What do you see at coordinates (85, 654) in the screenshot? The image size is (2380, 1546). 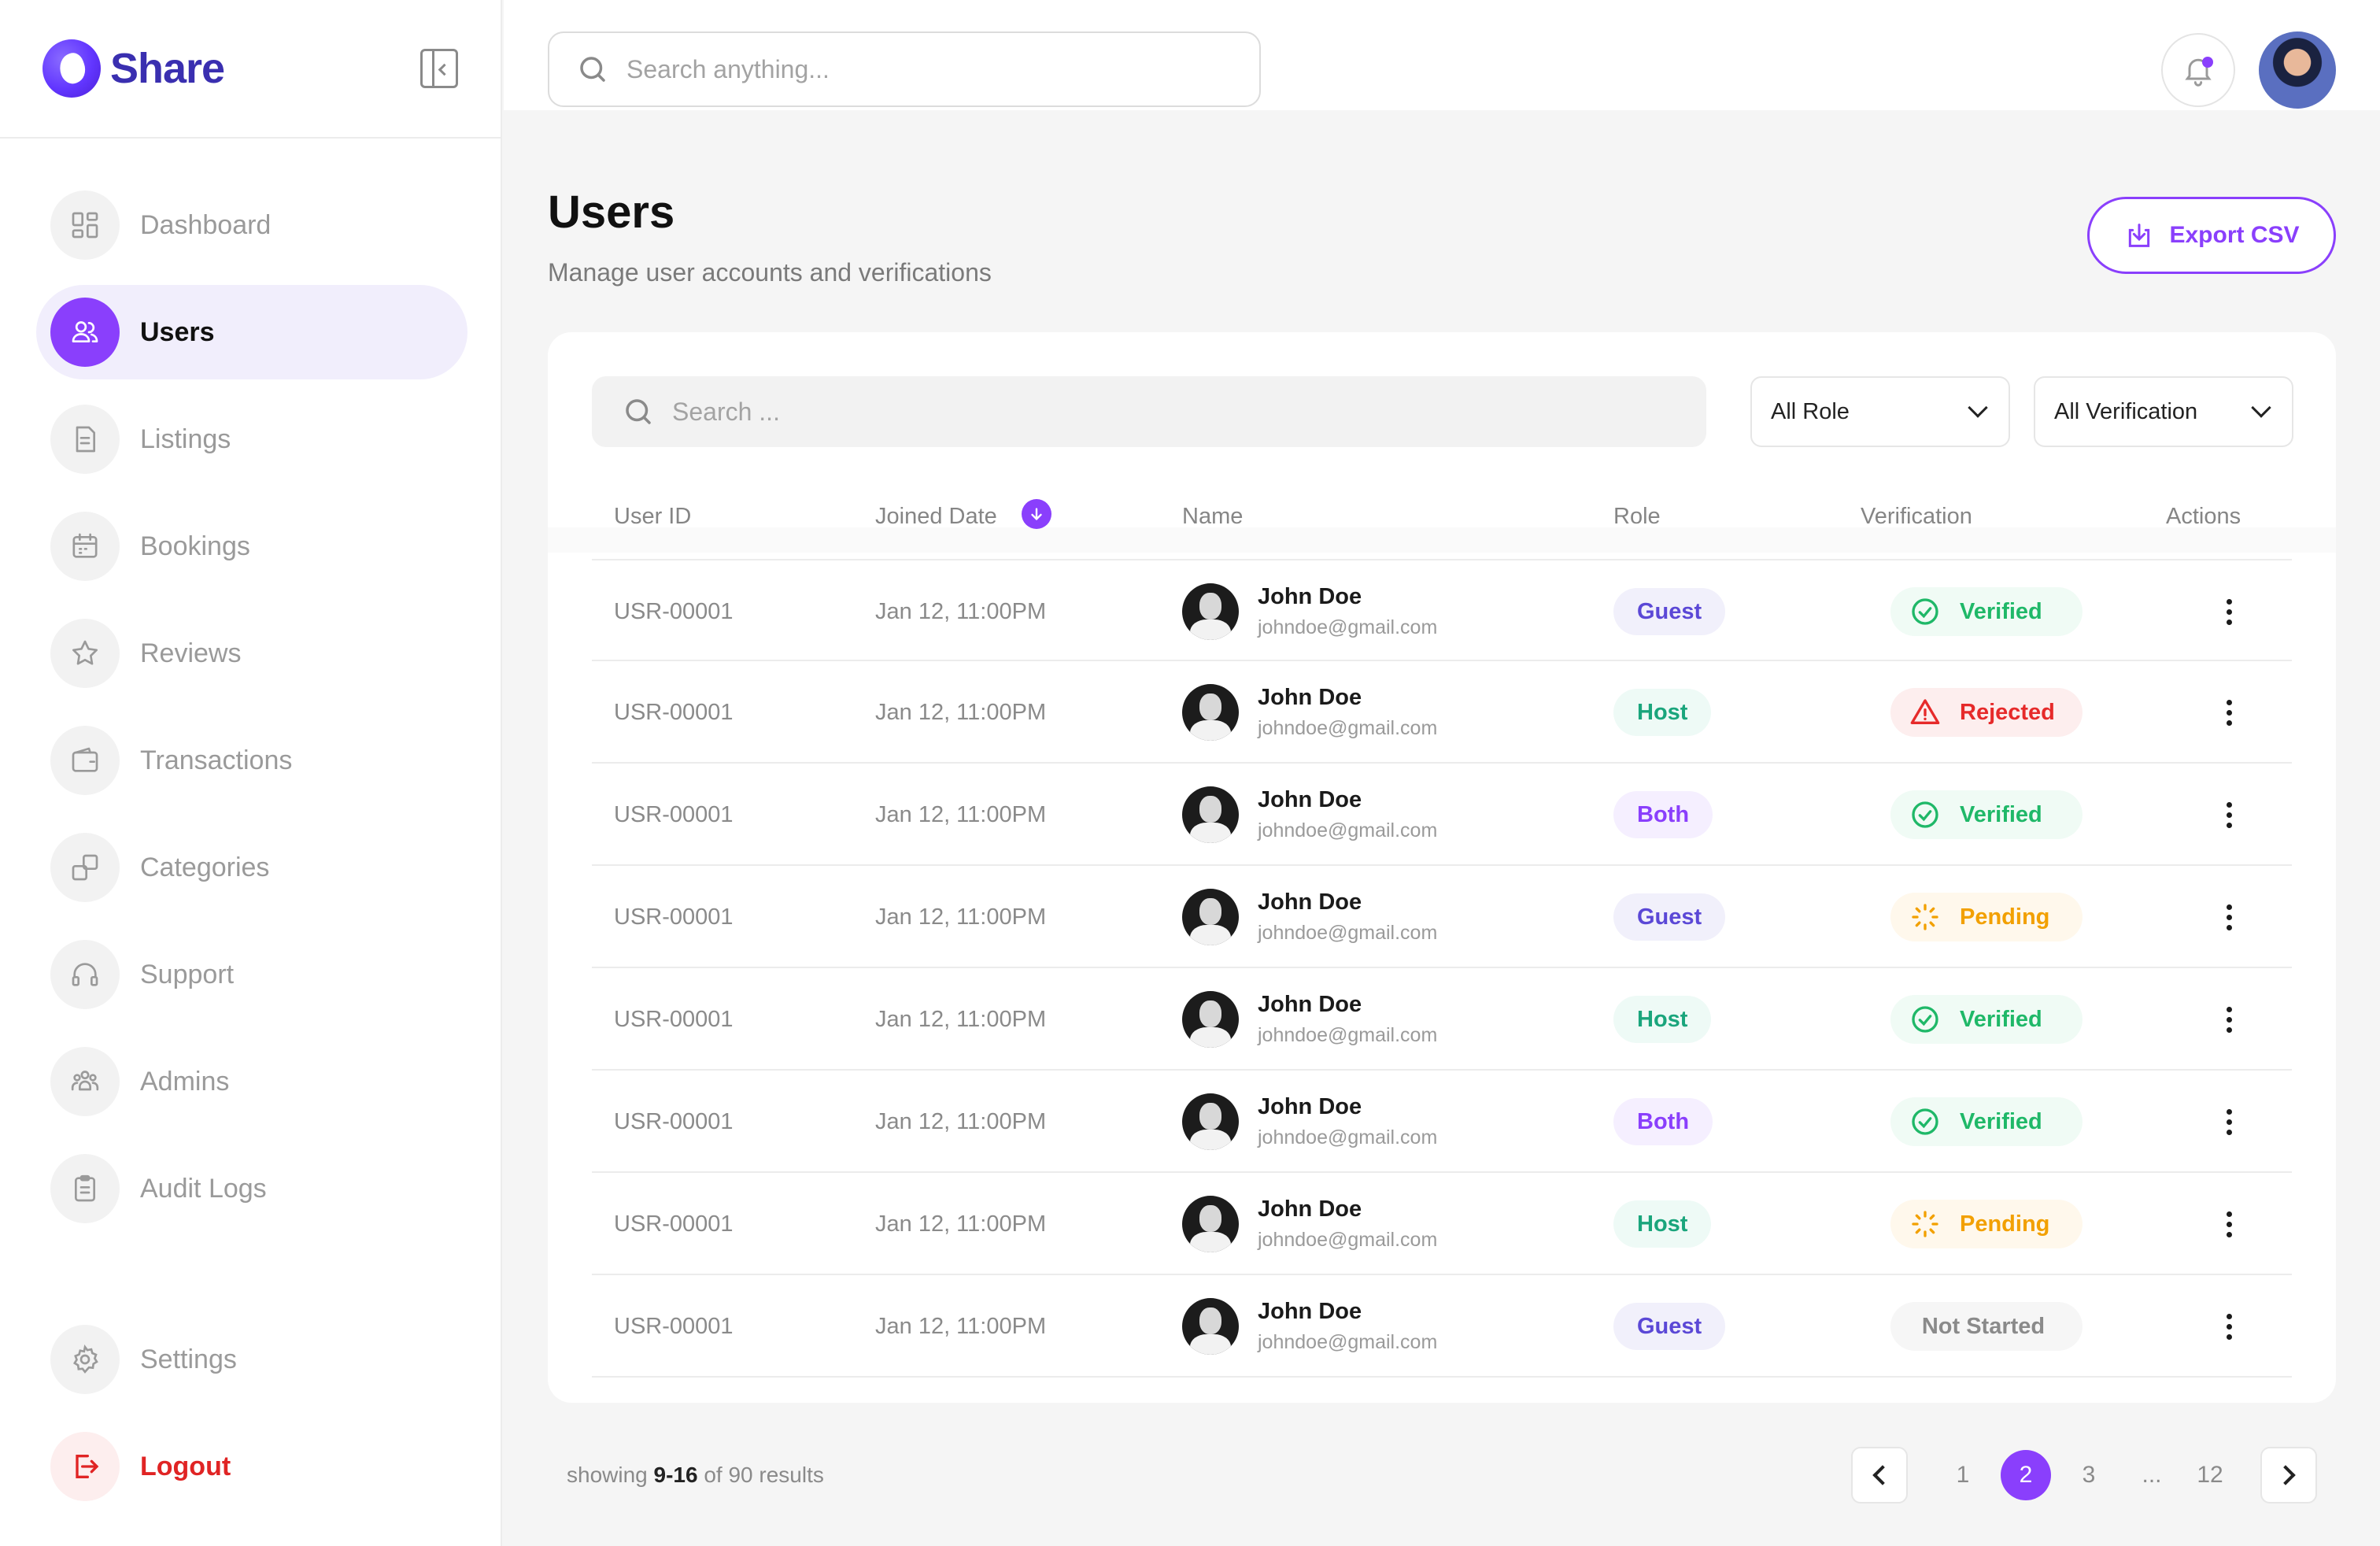 I see `star-icon` at bounding box center [85, 654].